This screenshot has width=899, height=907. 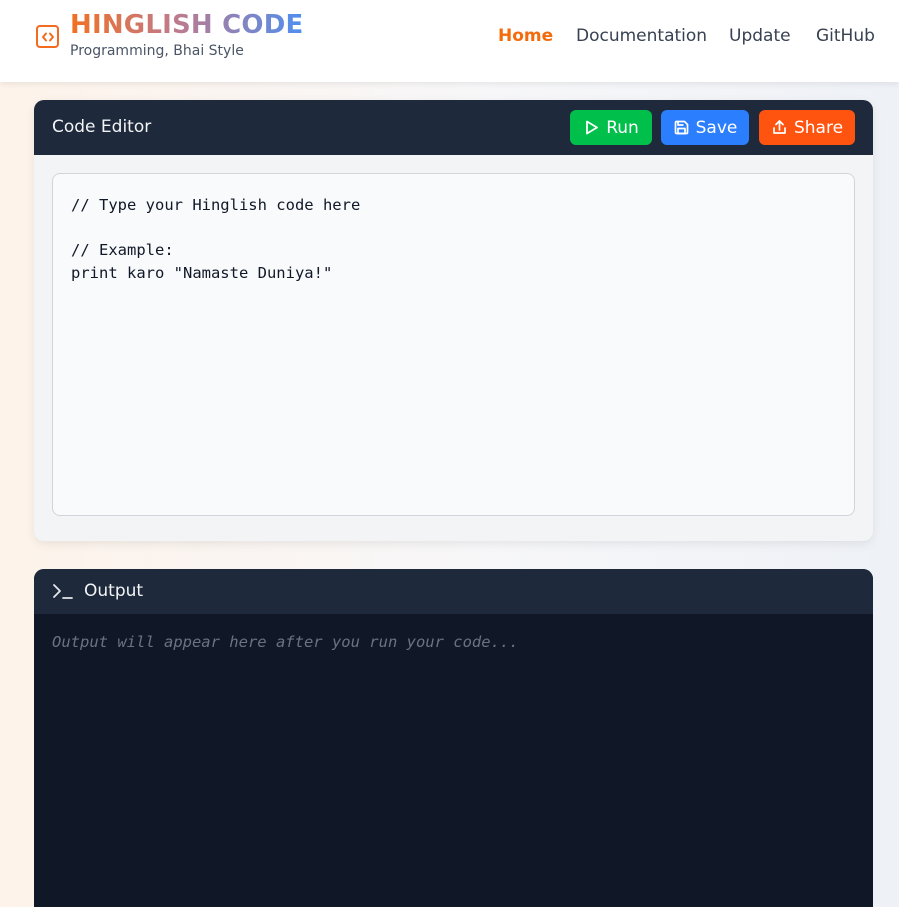 I want to click on nav-item-documentation: Documentation, so click(x=641, y=36).